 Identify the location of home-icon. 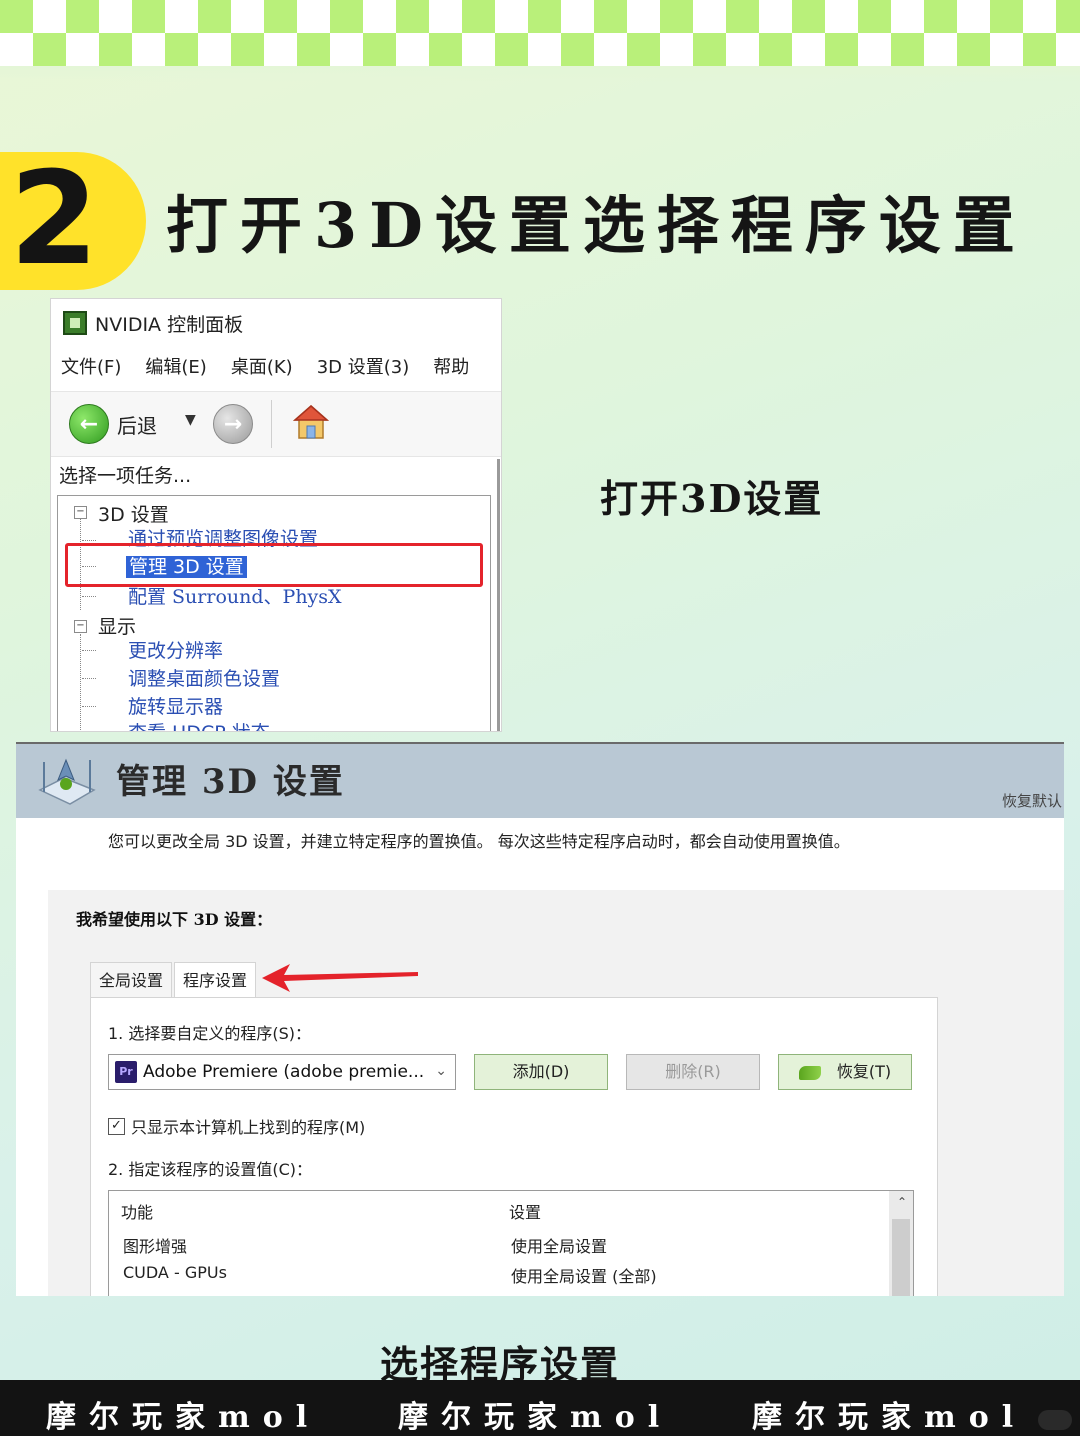
(311, 422).